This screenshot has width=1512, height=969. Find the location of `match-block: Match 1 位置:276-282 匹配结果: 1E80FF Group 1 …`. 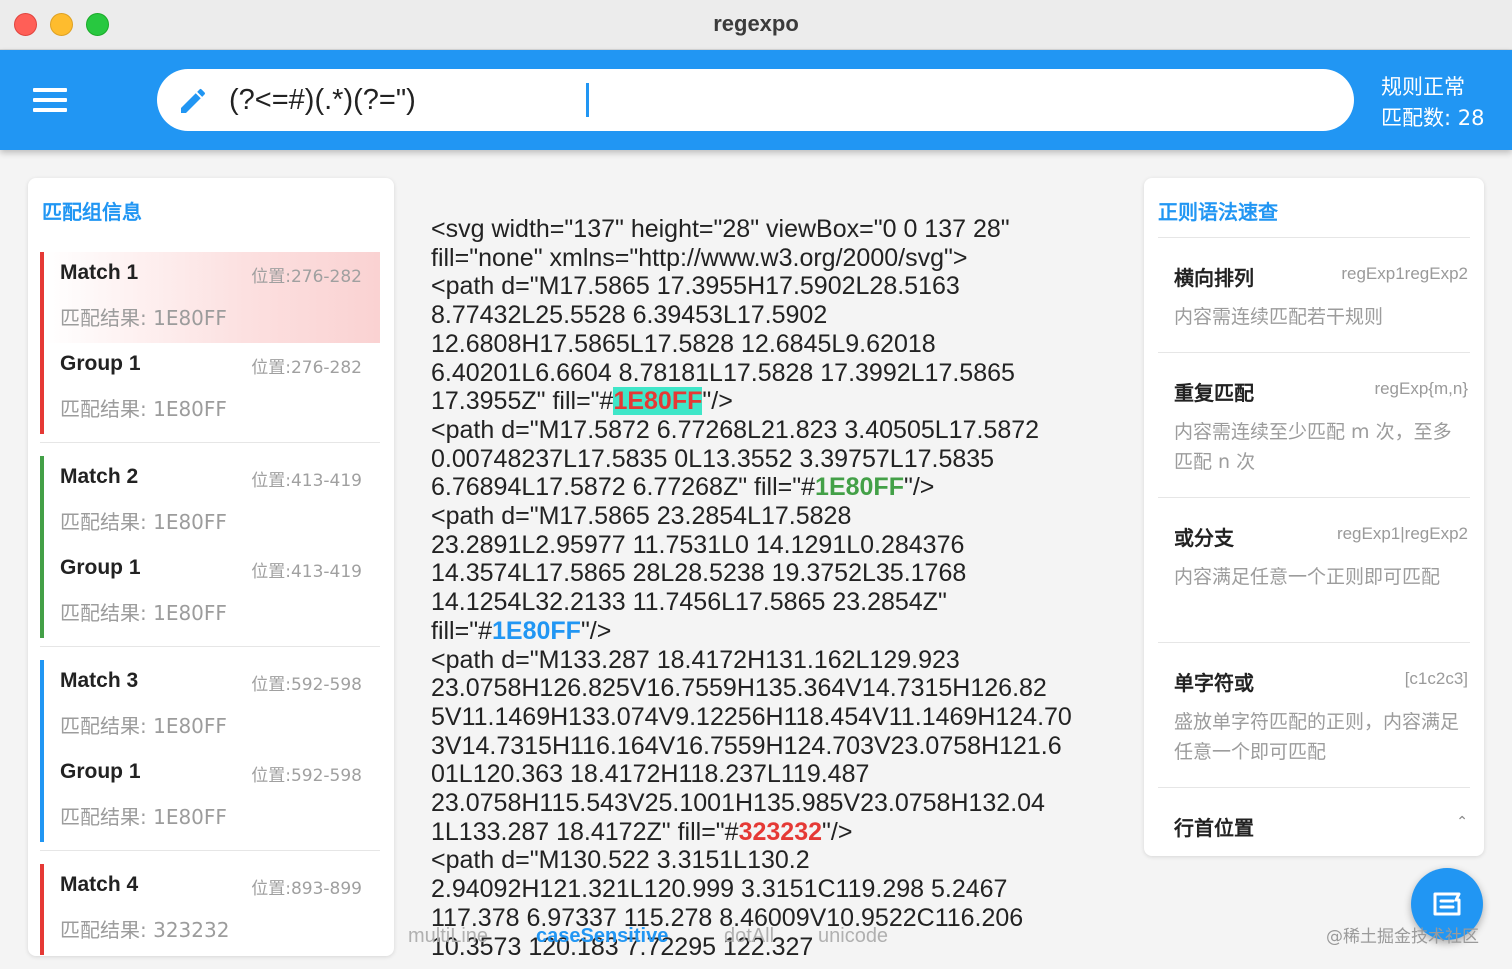

match-block: Match 1 位置:276-282 匹配结果: 1E80FF Group 1 … is located at coordinates (210, 343).